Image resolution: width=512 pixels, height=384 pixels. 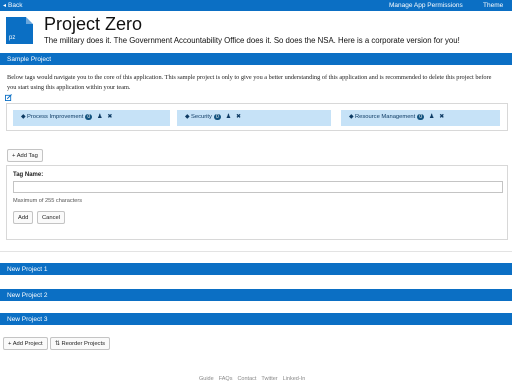 I want to click on footer-link-twitter: Twitter, so click(x=269, y=379).